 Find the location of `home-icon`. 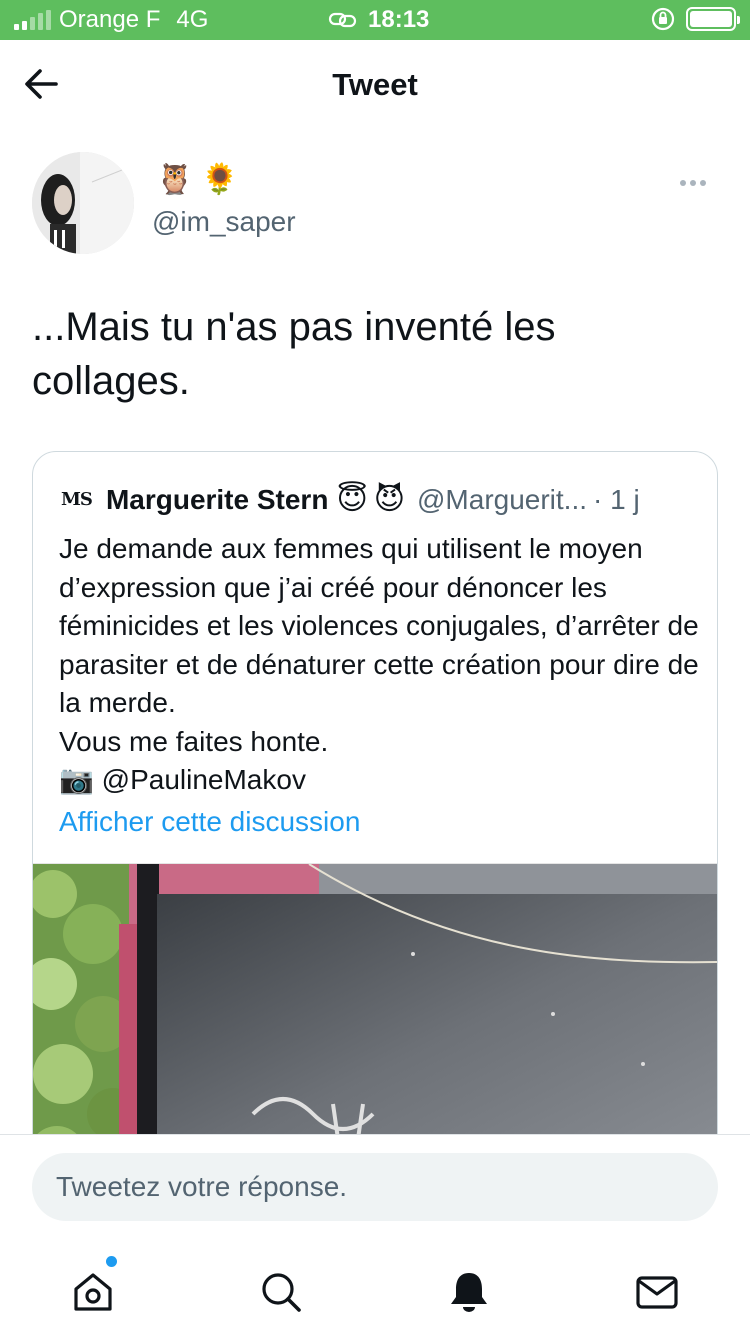

home-icon is located at coordinates (93, 1292).